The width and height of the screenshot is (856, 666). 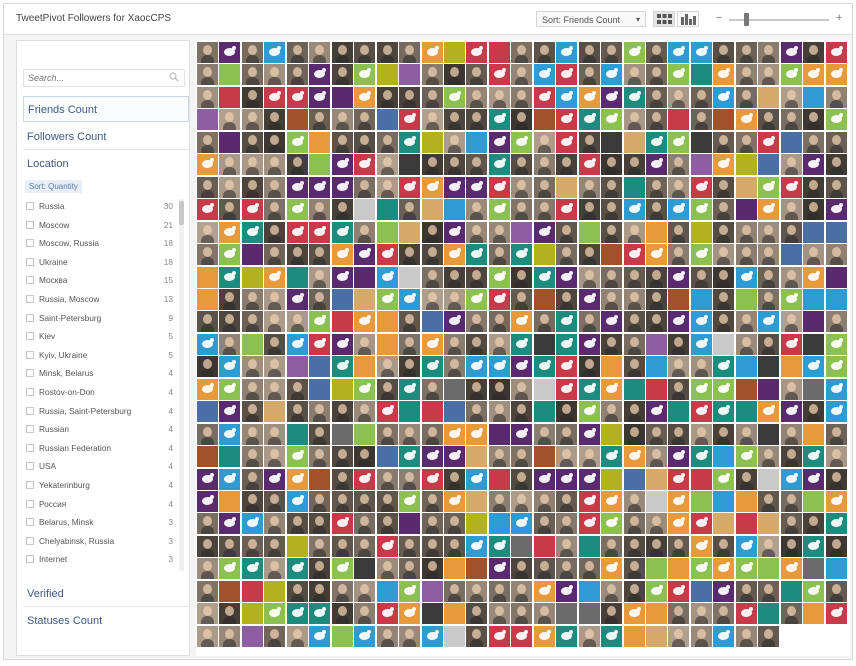 What do you see at coordinates (591, 19) in the screenshot?
I see `sort-dropdown: Sort: Friends Count ▾` at bounding box center [591, 19].